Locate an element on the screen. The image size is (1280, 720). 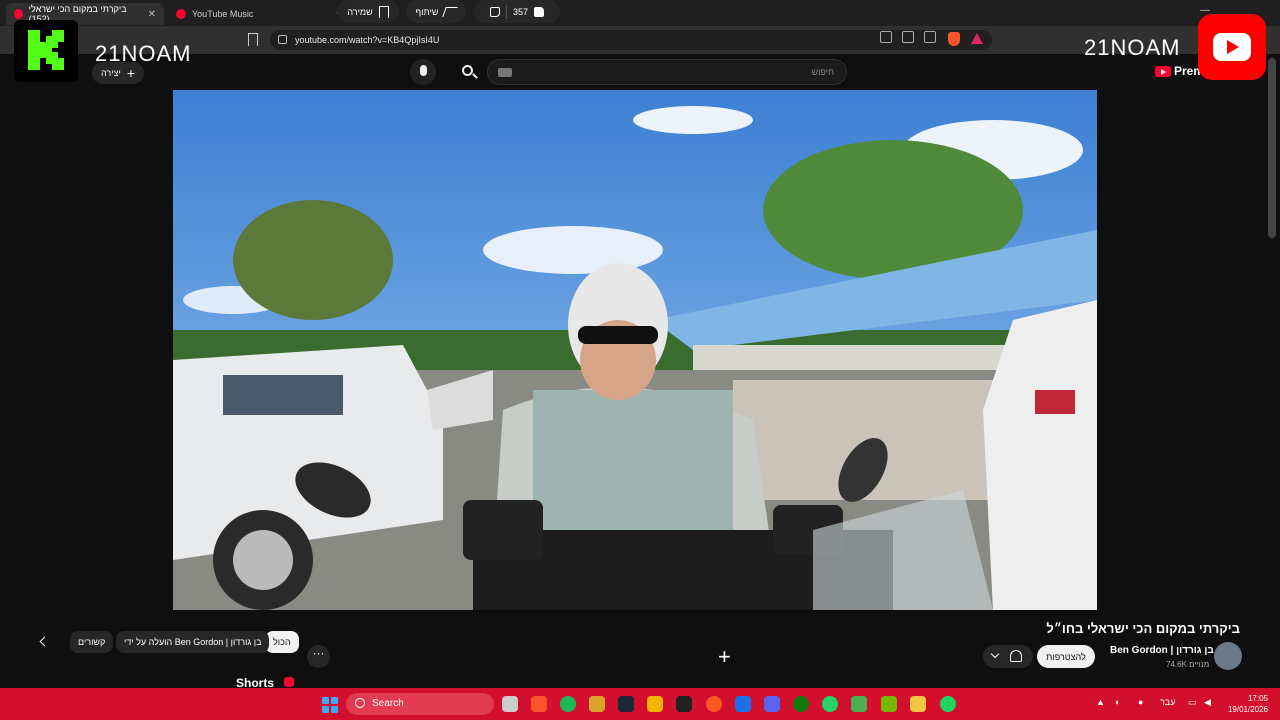
chevron-down-icon is located at coordinates (995, 654).